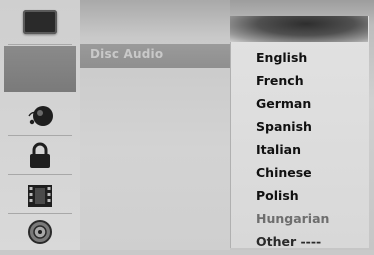  I want to click on film-icon, so click(40, 196).